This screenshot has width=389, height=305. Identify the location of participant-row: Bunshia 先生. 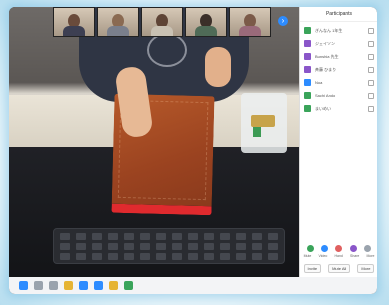
(338, 56).